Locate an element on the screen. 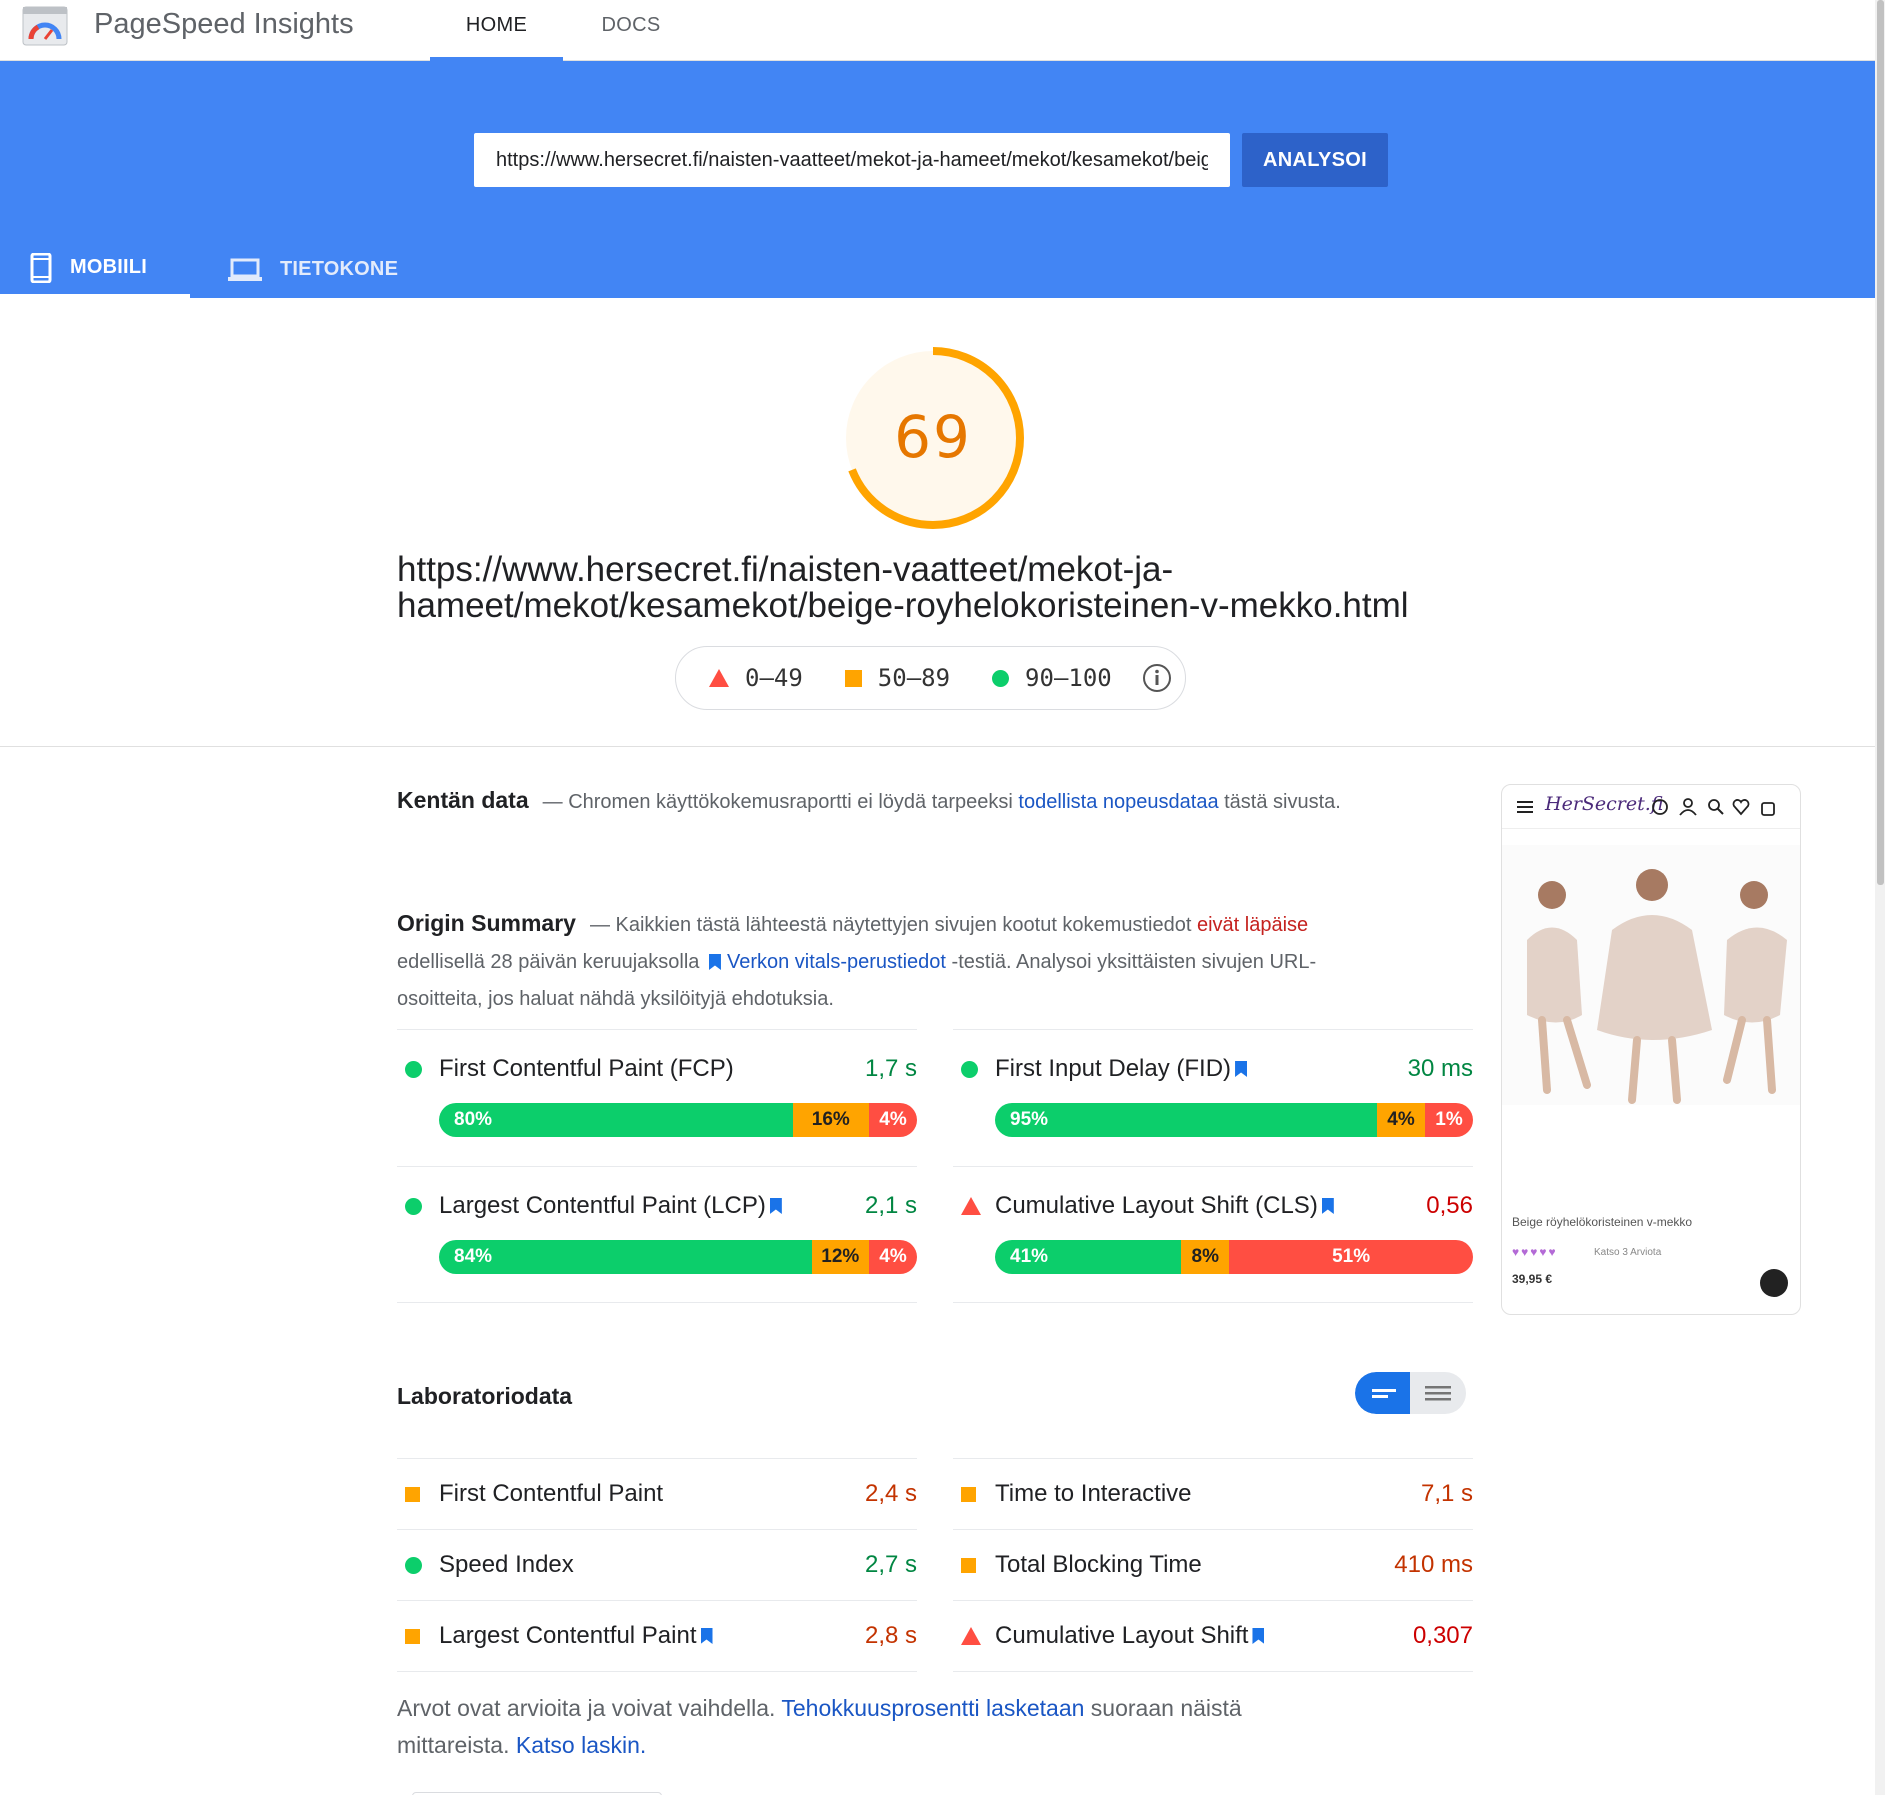 The height and width of the screenshot is (1795, 1885). url-input is located at coordinates (852, 160).